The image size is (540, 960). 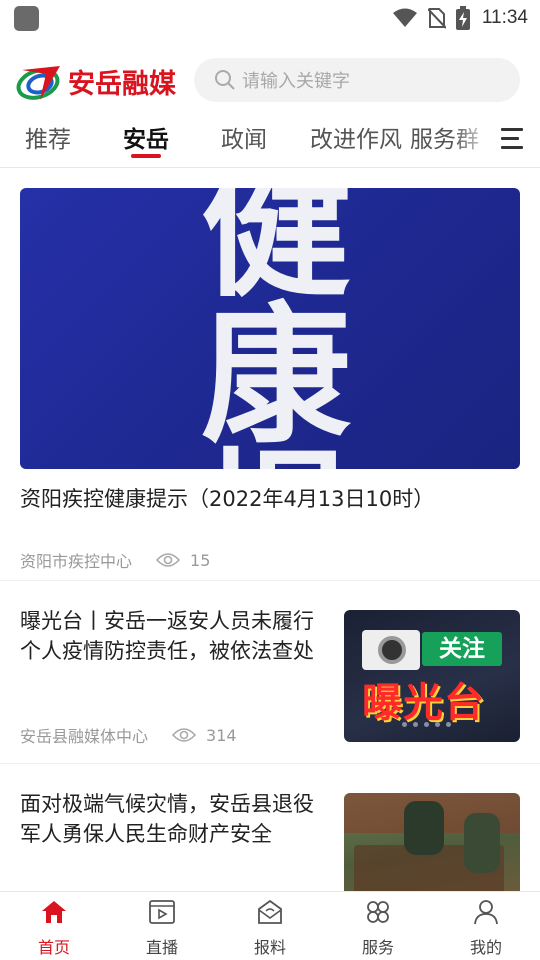 What do you see at coordinates (436, 18) in the screenshot?
I see `no-sim-icon` at bounding box center [436, 18].